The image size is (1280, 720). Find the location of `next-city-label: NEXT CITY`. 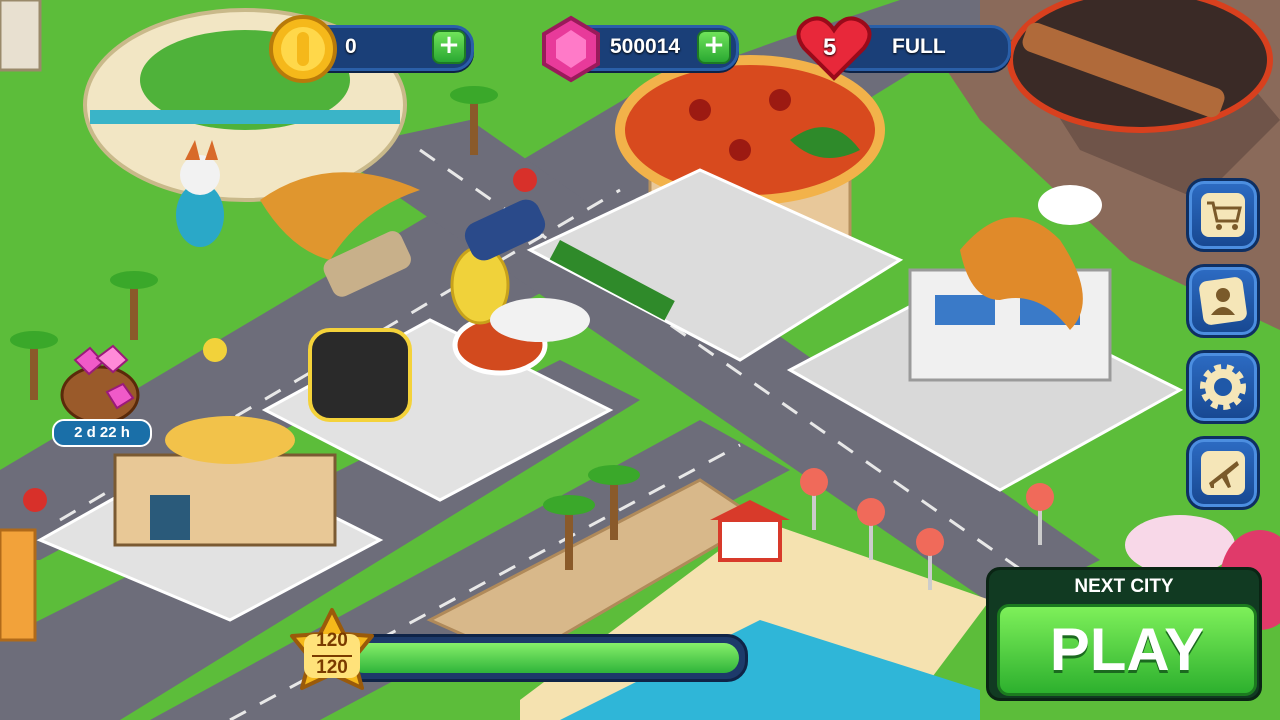

next-city-label: NEXT CITY is located at coordinates (1124, 586).